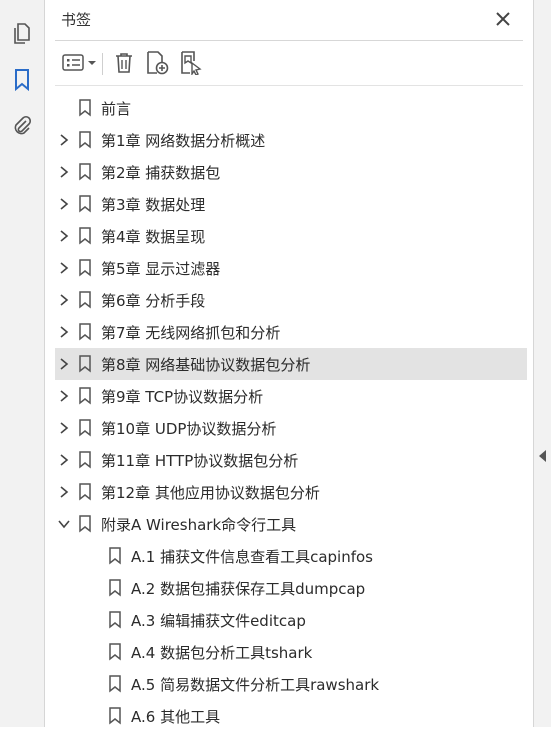  I want to click on bookmark-label: 第5章 显示过滤器, so click(161, 269).